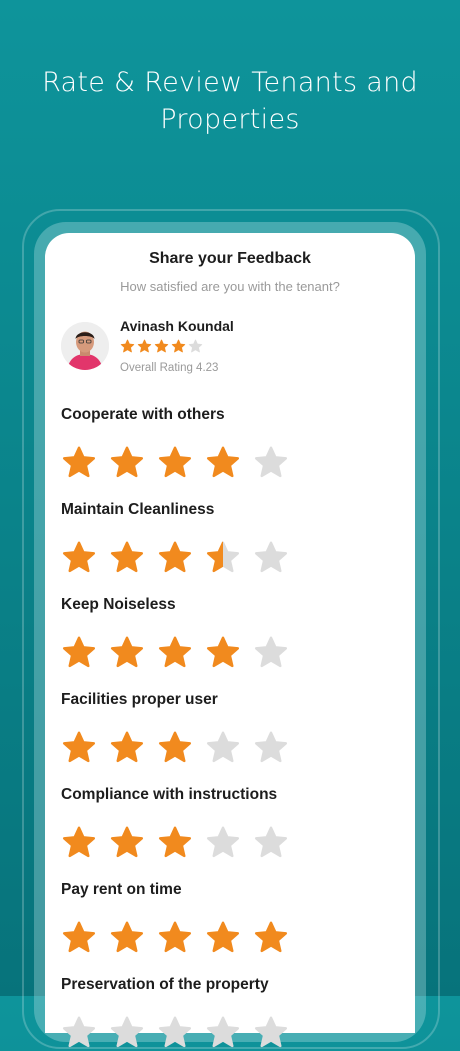 This screenshot has width=460, height=1051. What do you see at coordinates (121, 889) in the screenshot?
I see `category-label: Pay rent on time` at bounding box center [121, 889].